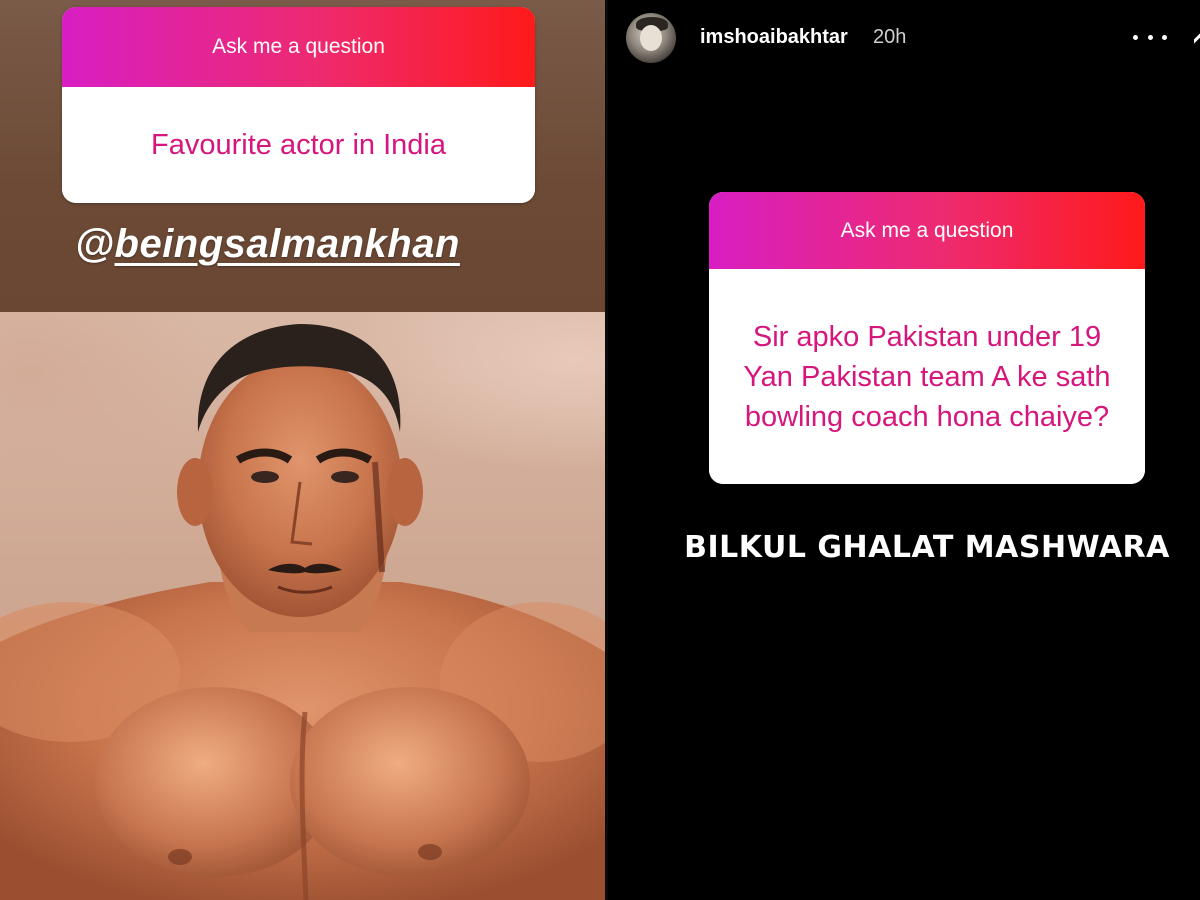  Describe the element at coordinates (287, 244) in the screenshot. I see `mention-handle: beingsalmankhan` at that location.